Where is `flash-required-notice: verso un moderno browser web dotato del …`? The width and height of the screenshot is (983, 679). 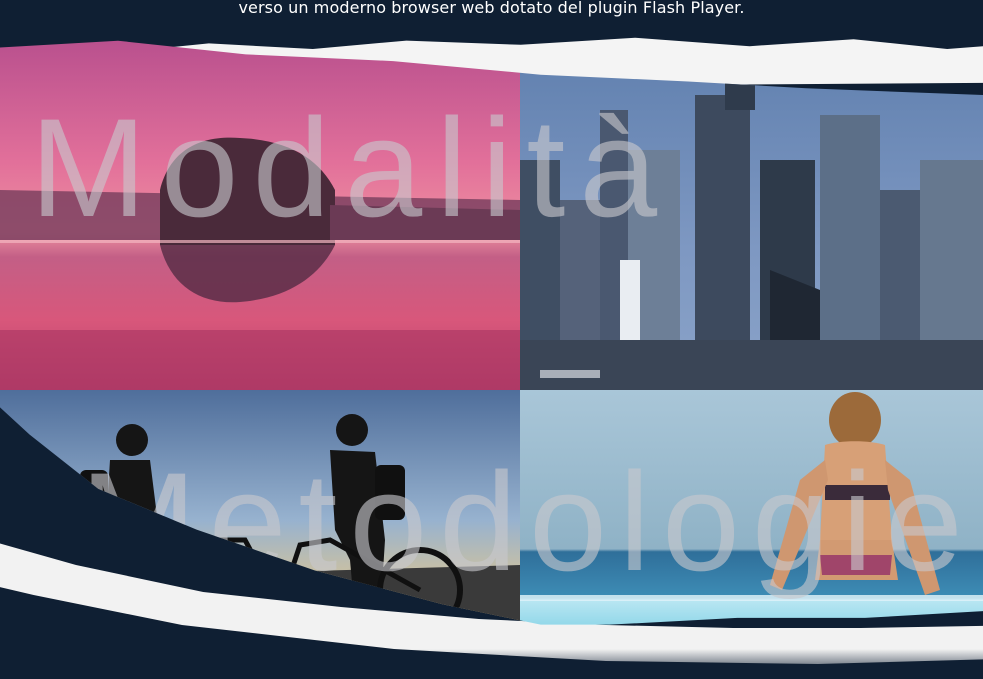
flash-required-notice: verso un moderno browser web dotato del … is located at coordinates (491, 8).